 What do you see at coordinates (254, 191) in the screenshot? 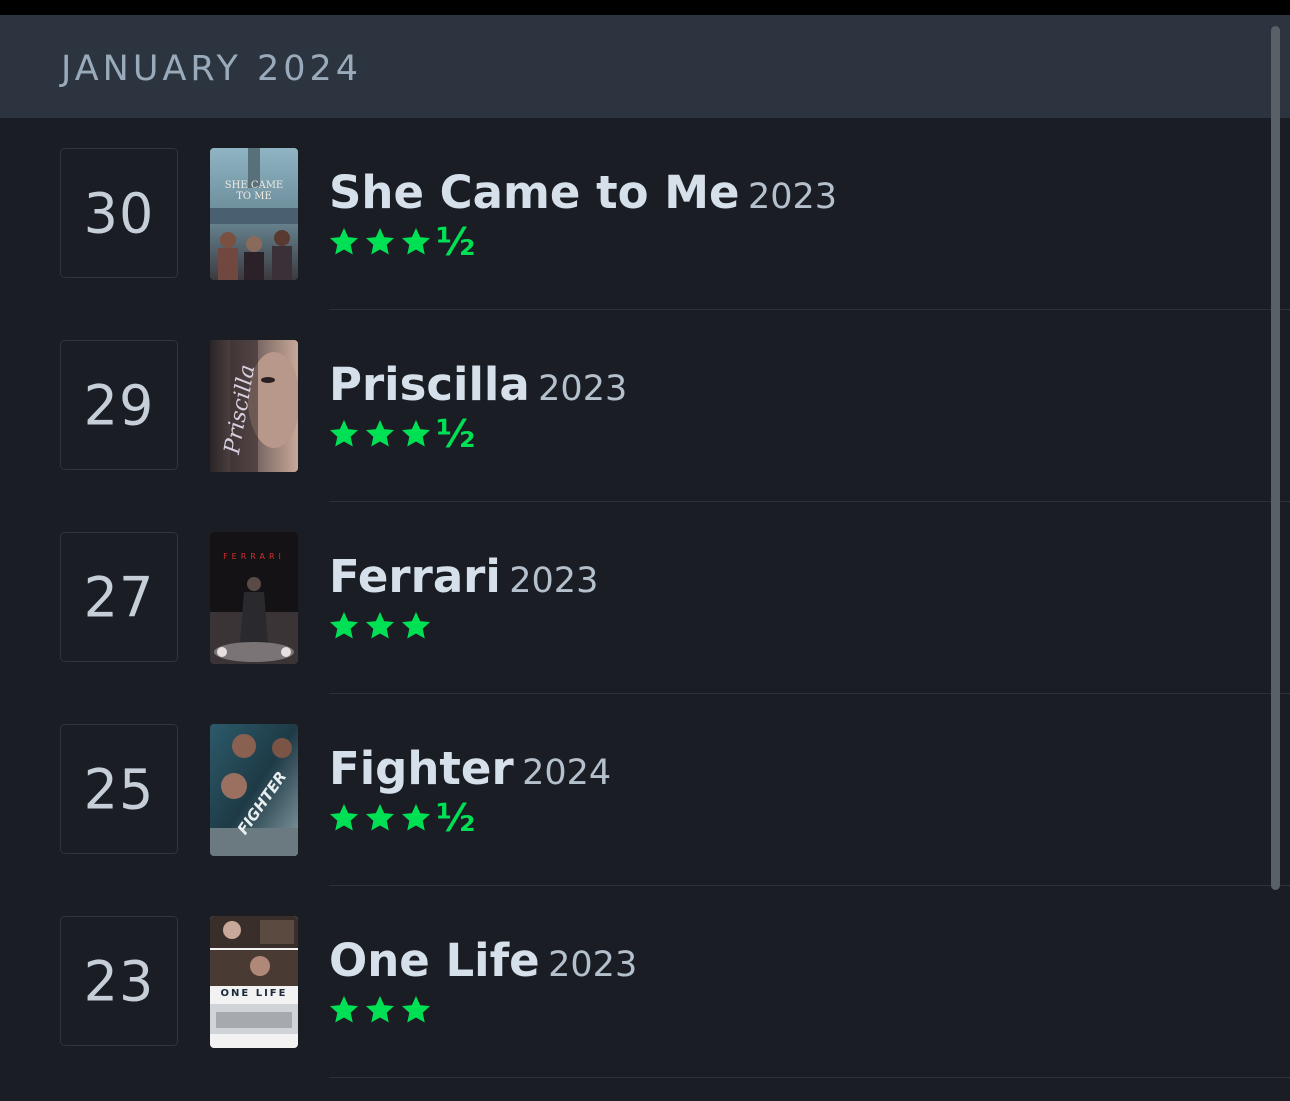
I see `poster-title: SHE CAME TO ME` at bounding box center [254, 191].